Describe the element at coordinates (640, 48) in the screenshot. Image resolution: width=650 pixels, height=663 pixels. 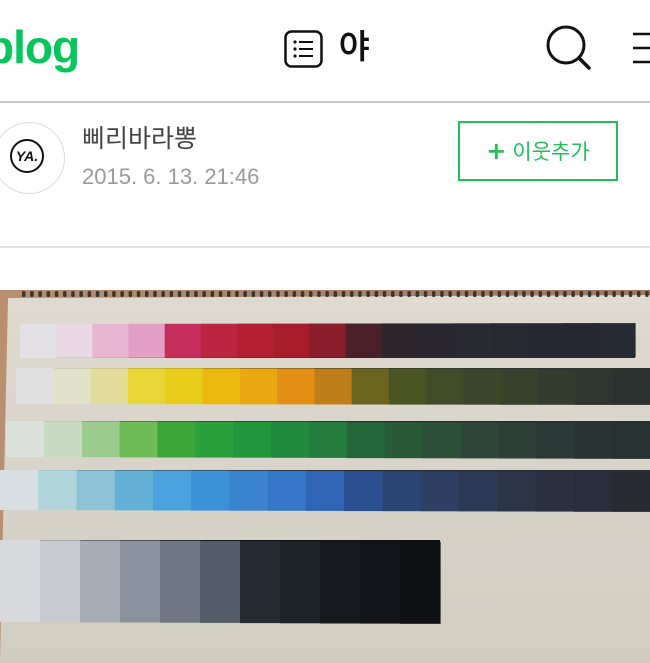
I see `menu-icon` at that location.